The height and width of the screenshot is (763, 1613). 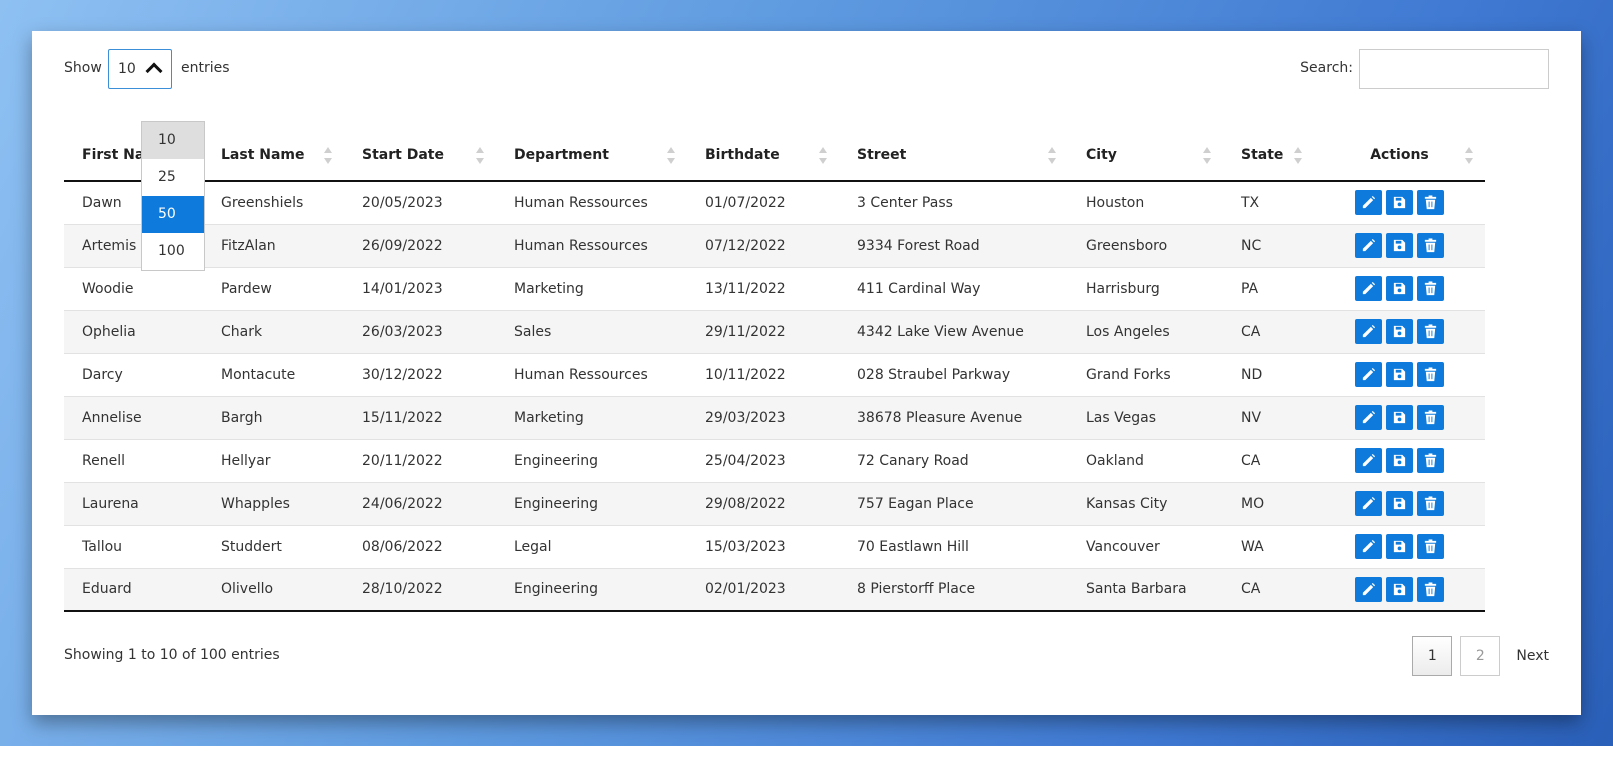 What do you see at coordinates (154, 71) in the screenshot?
I see `chevron-up-icon` at bounding box center [154, 71].